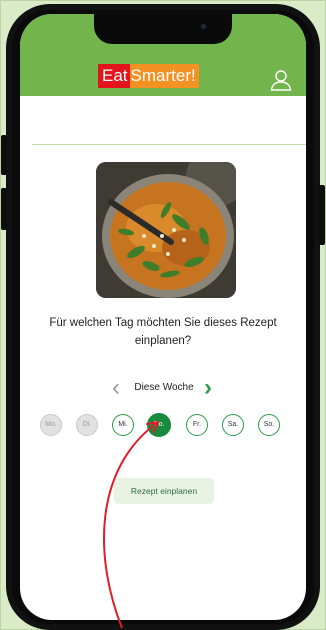  I want to click on eatsmarter-logo: Eat Smarter!, so click(148, 76).